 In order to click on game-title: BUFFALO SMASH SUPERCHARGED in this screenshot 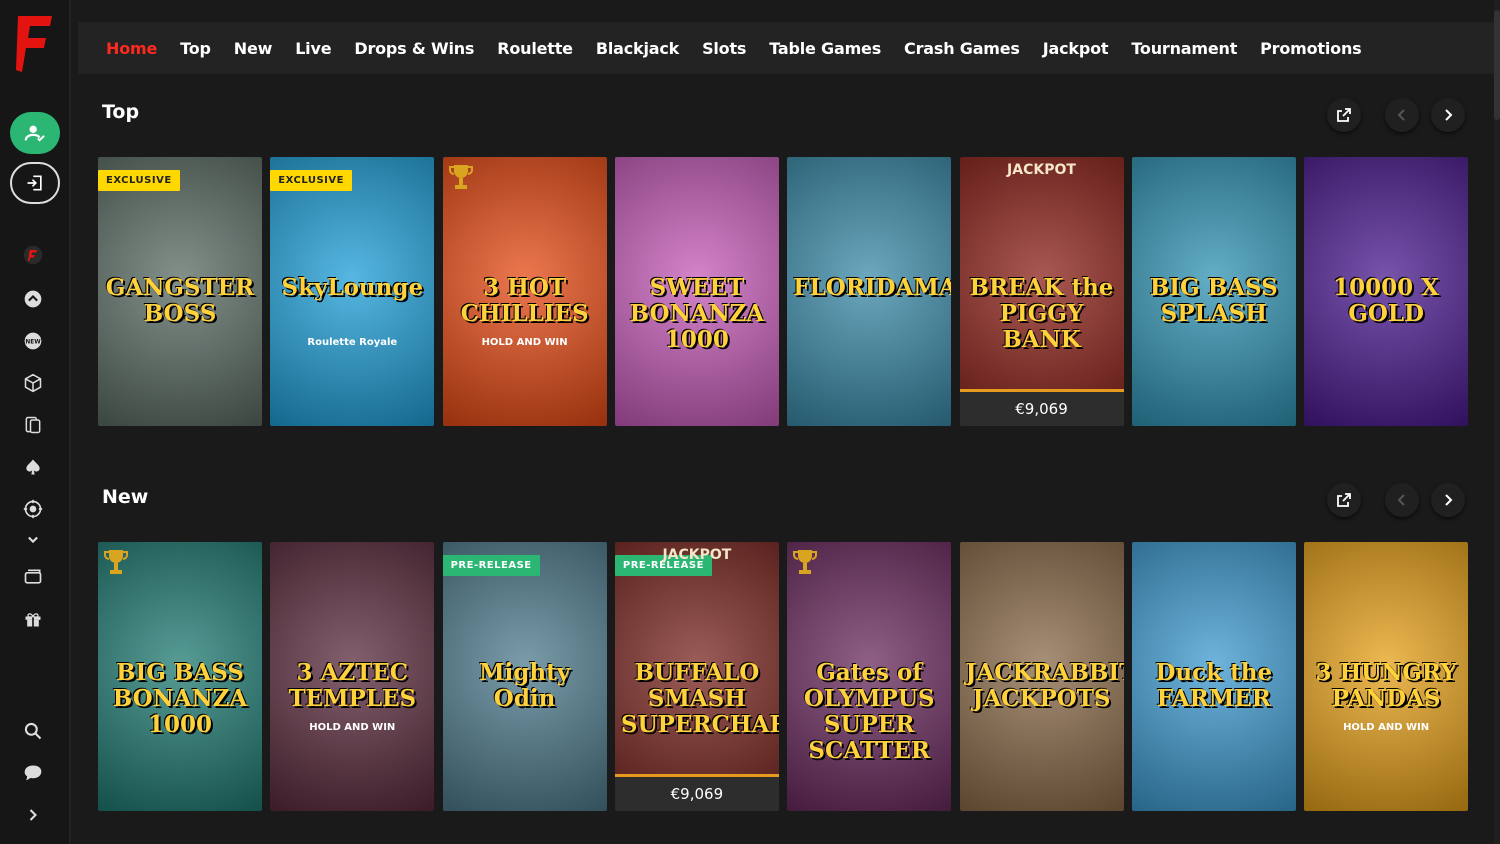, I will do `click(699, 698)`.